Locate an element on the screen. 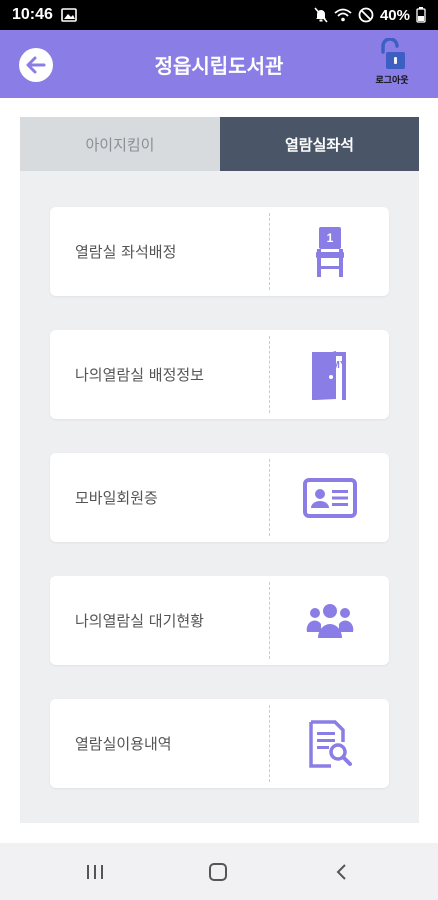 This screenshot has width=438, height=900. chair-badge: 1 is located at coordinates (329, 238).